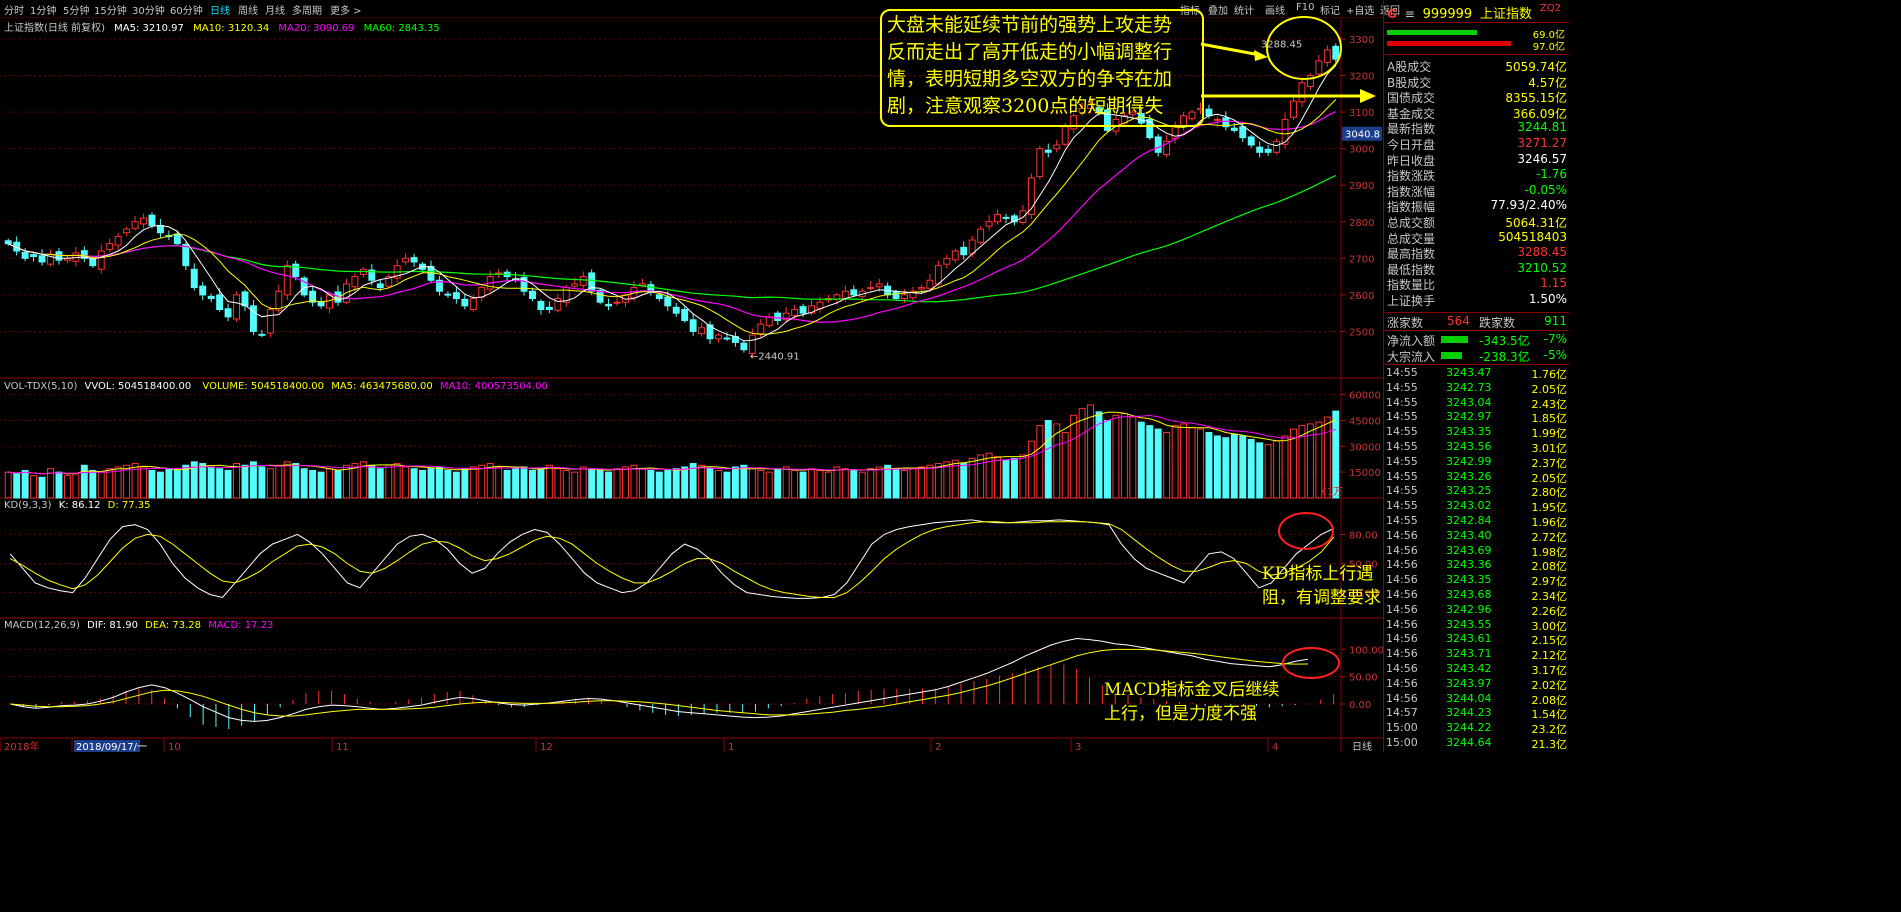  I want to click on callout-line-4: 剧，注意观察3200点的短期得失, so click(1025, 106).